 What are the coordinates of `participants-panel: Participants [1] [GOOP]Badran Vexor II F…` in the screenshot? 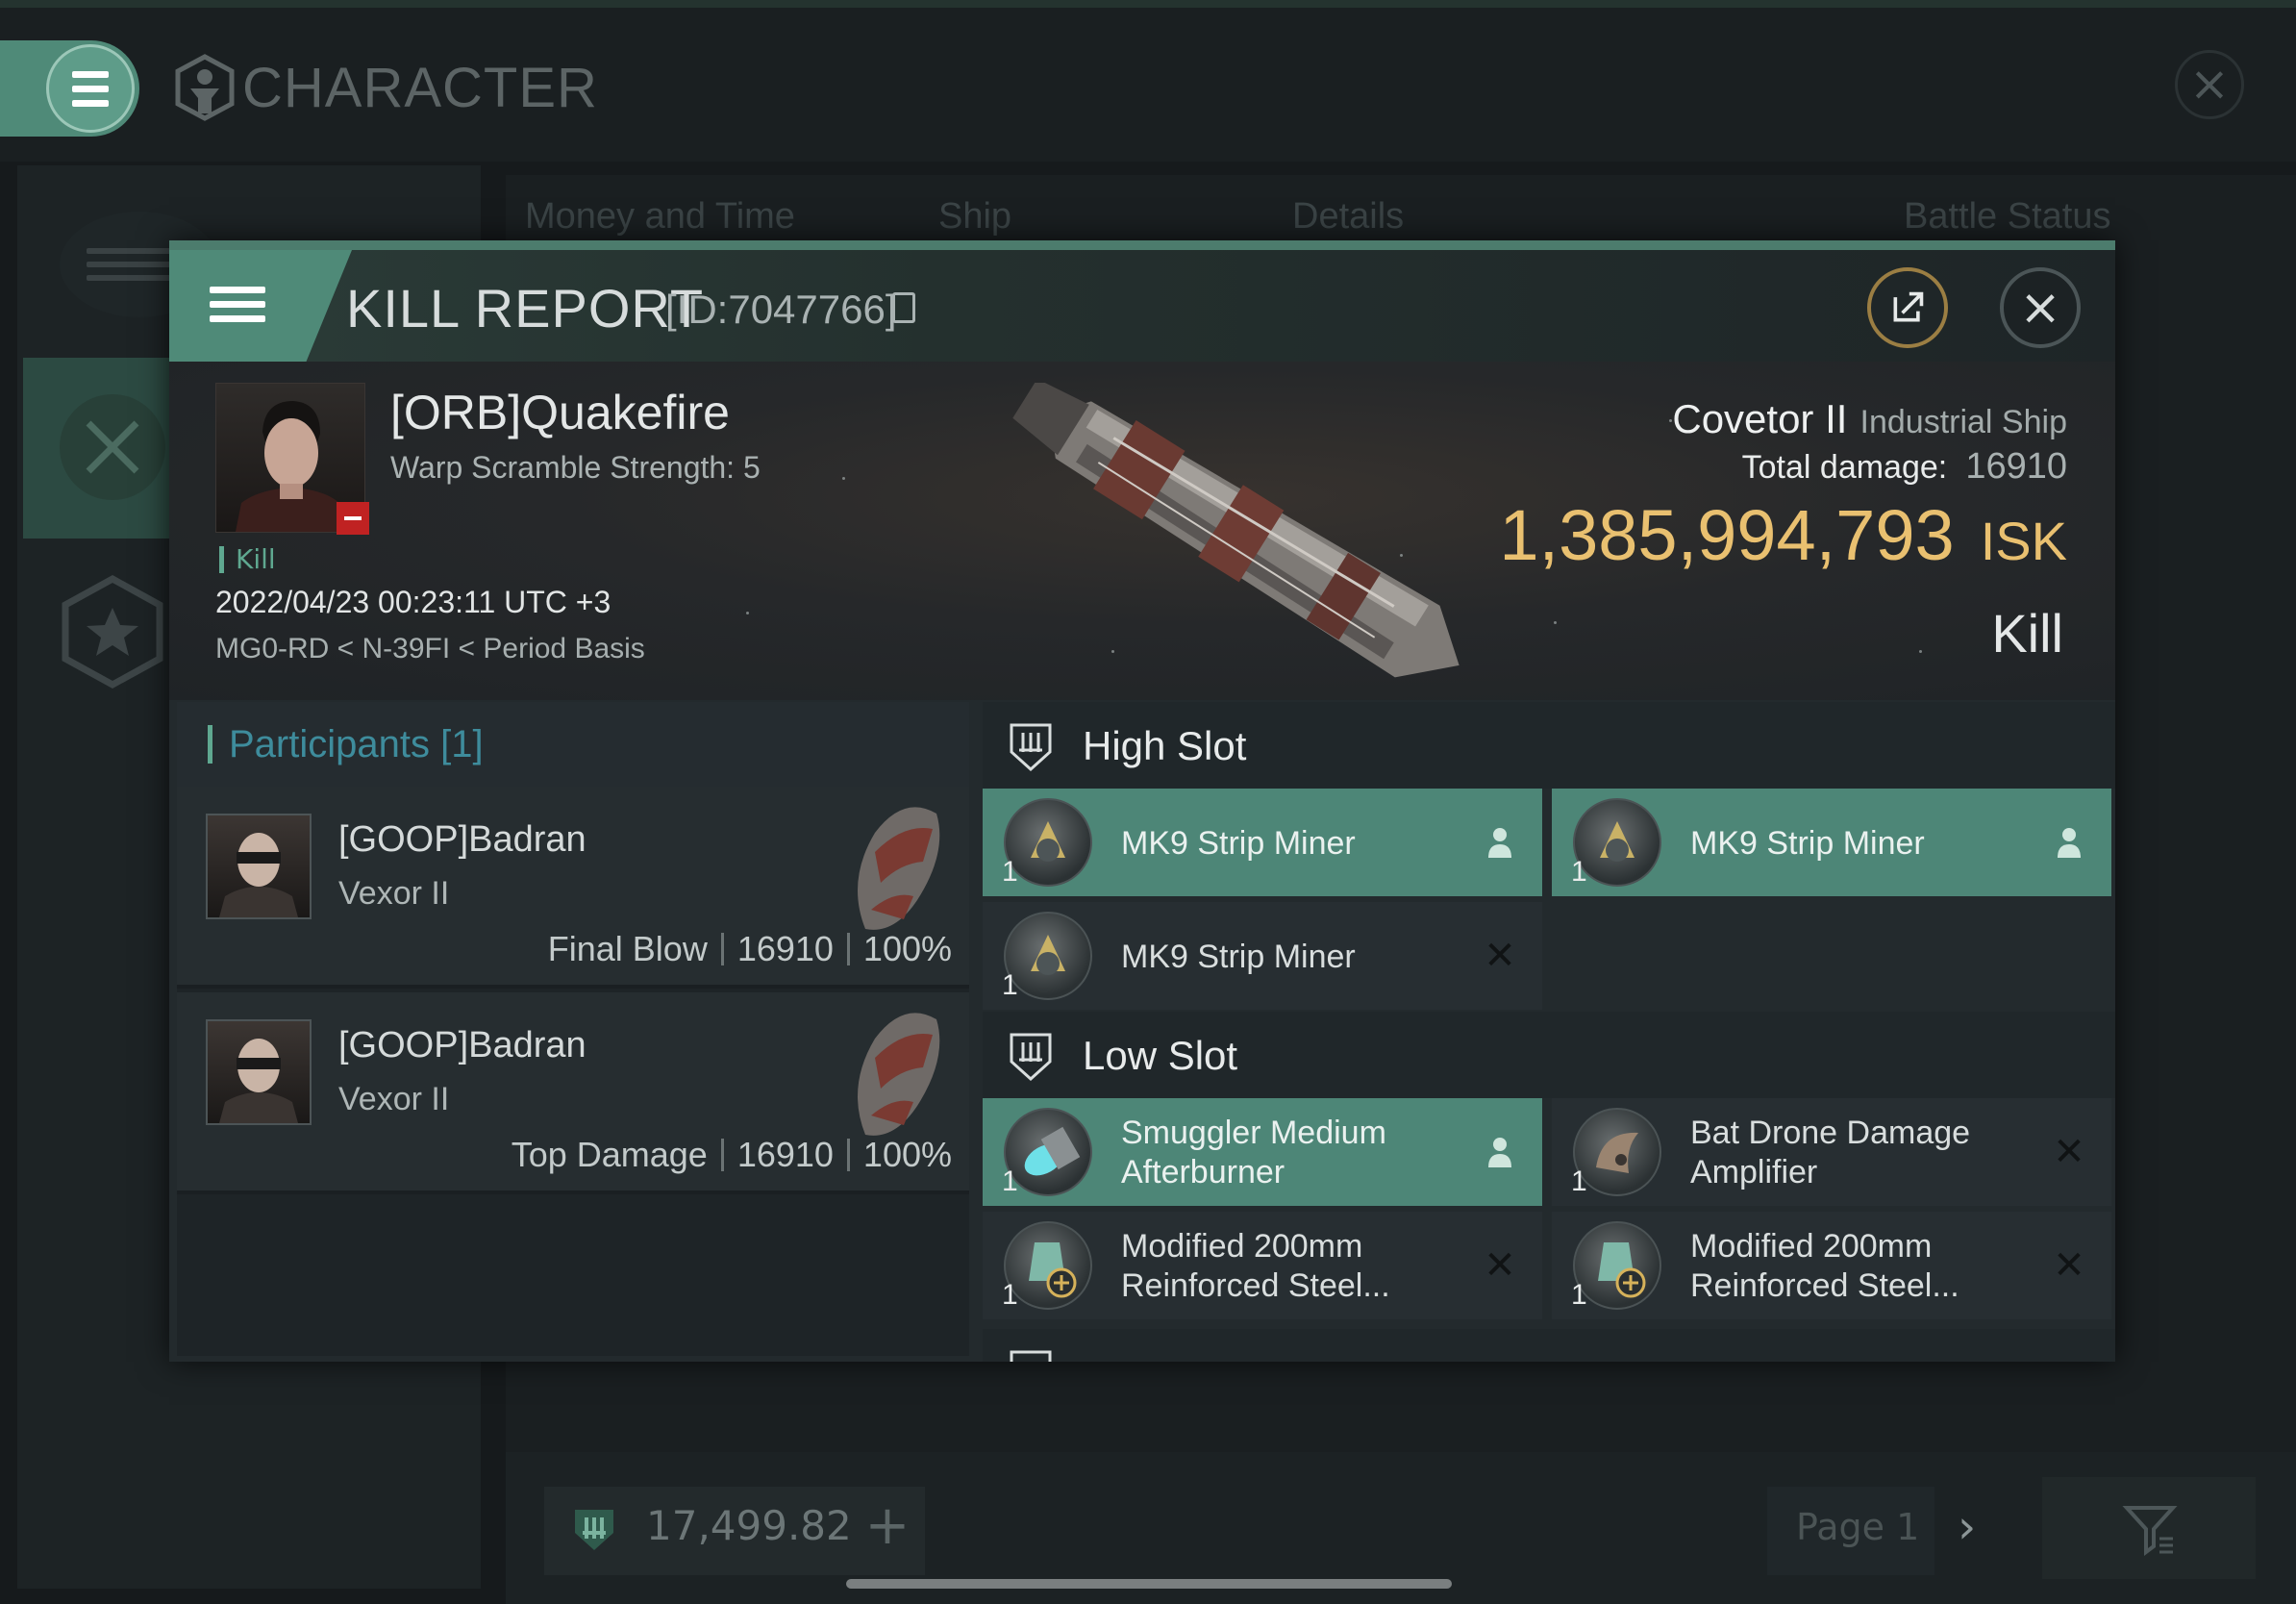 It's located at (573, 1029).